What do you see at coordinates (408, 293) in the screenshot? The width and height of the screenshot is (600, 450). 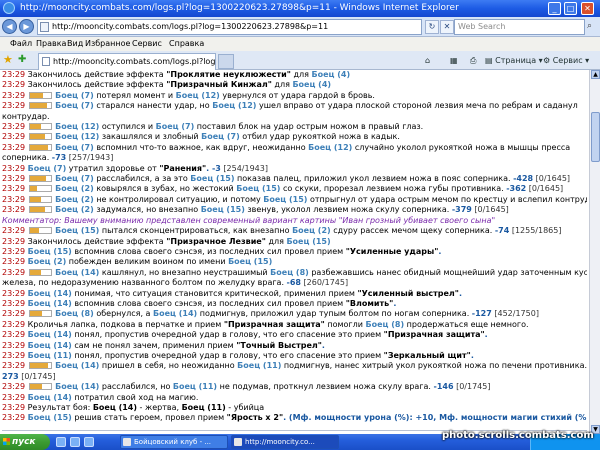 I see `effect-name: "Усиленный выстрел"` at bounding box center [408, 293].